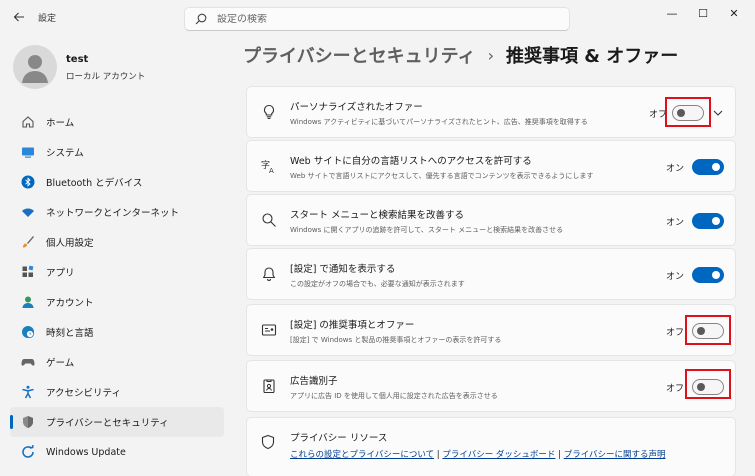 Image resolution: width=755 pixels, height=476 pixels. Describe the element at coordinates (359, 55) in the screenshot. I see `breadcrumb-parent: プライバシーとセキュリティ` at that location.